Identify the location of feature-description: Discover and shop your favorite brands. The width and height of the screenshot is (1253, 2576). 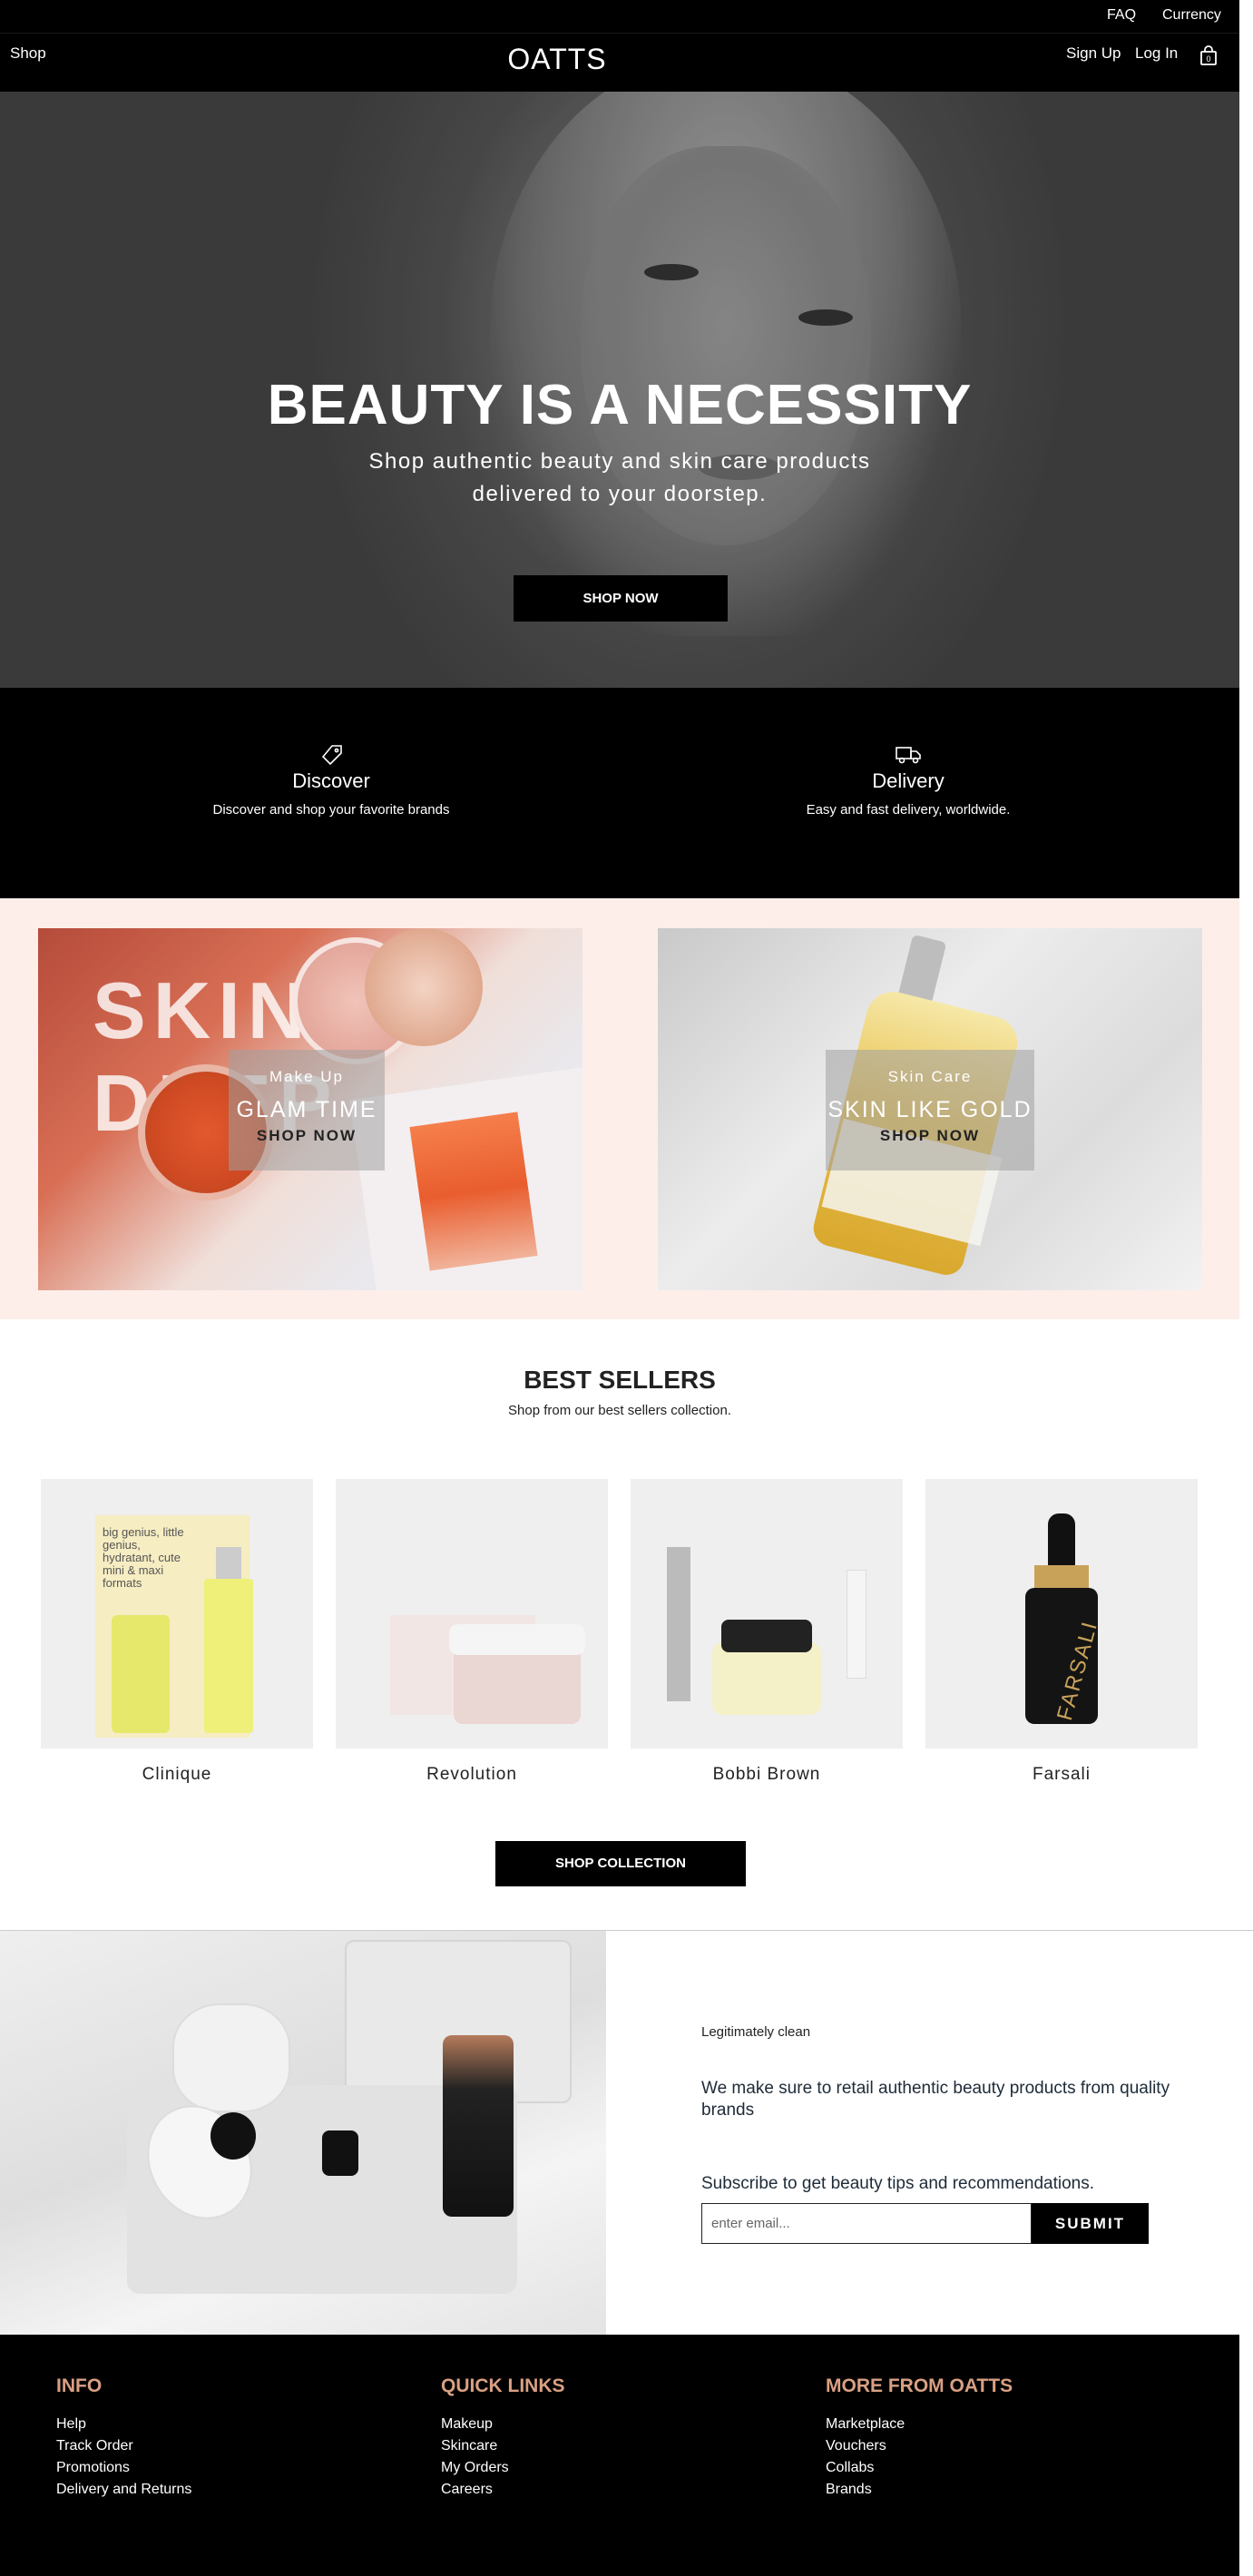
(331, 810).